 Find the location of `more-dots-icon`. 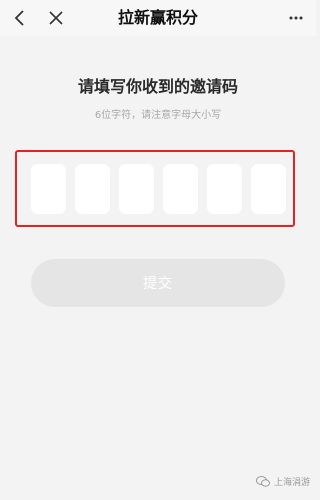

more-dots-icon is located at coordinates (296, 18).